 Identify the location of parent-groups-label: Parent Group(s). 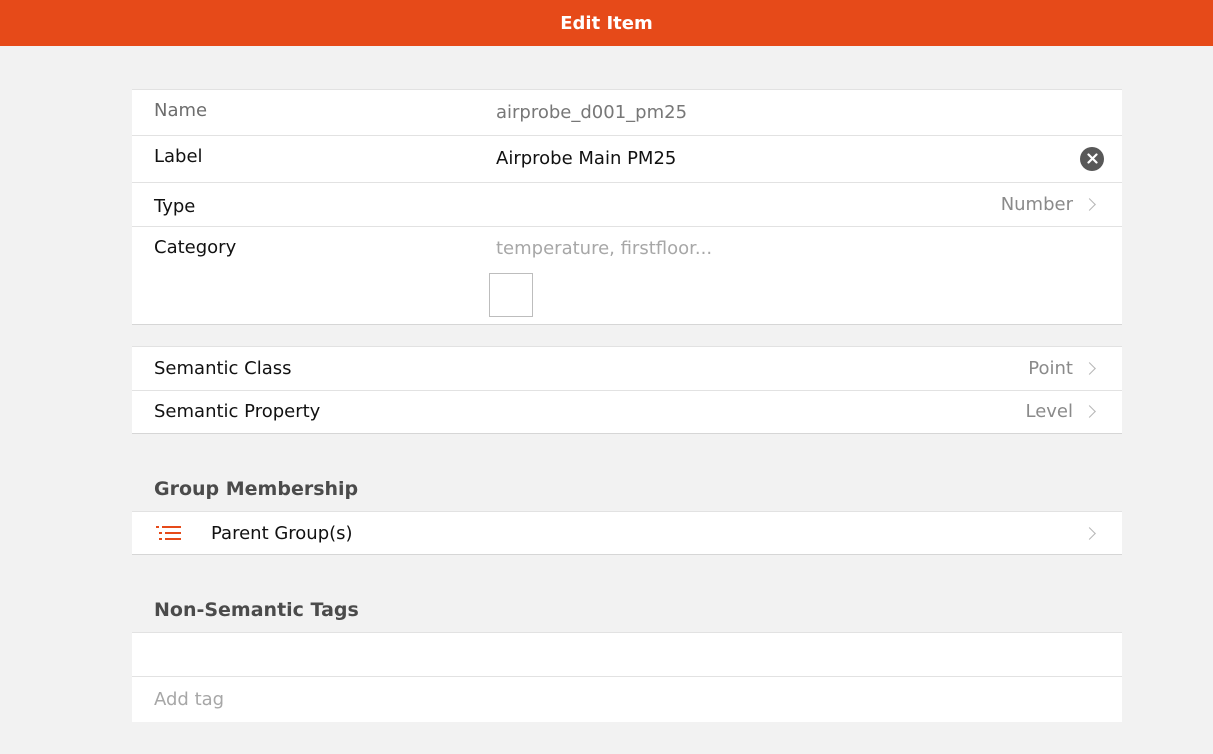
(282, 533).